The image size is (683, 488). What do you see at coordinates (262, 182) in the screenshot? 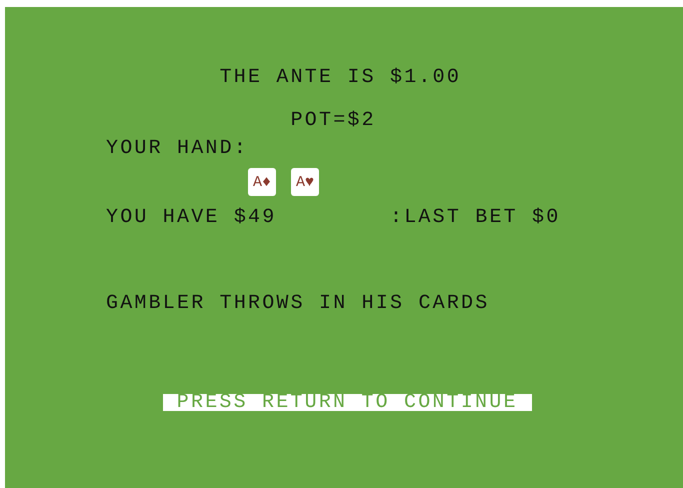
I see `playing-card: A♦` at bounding box center [262, 182].